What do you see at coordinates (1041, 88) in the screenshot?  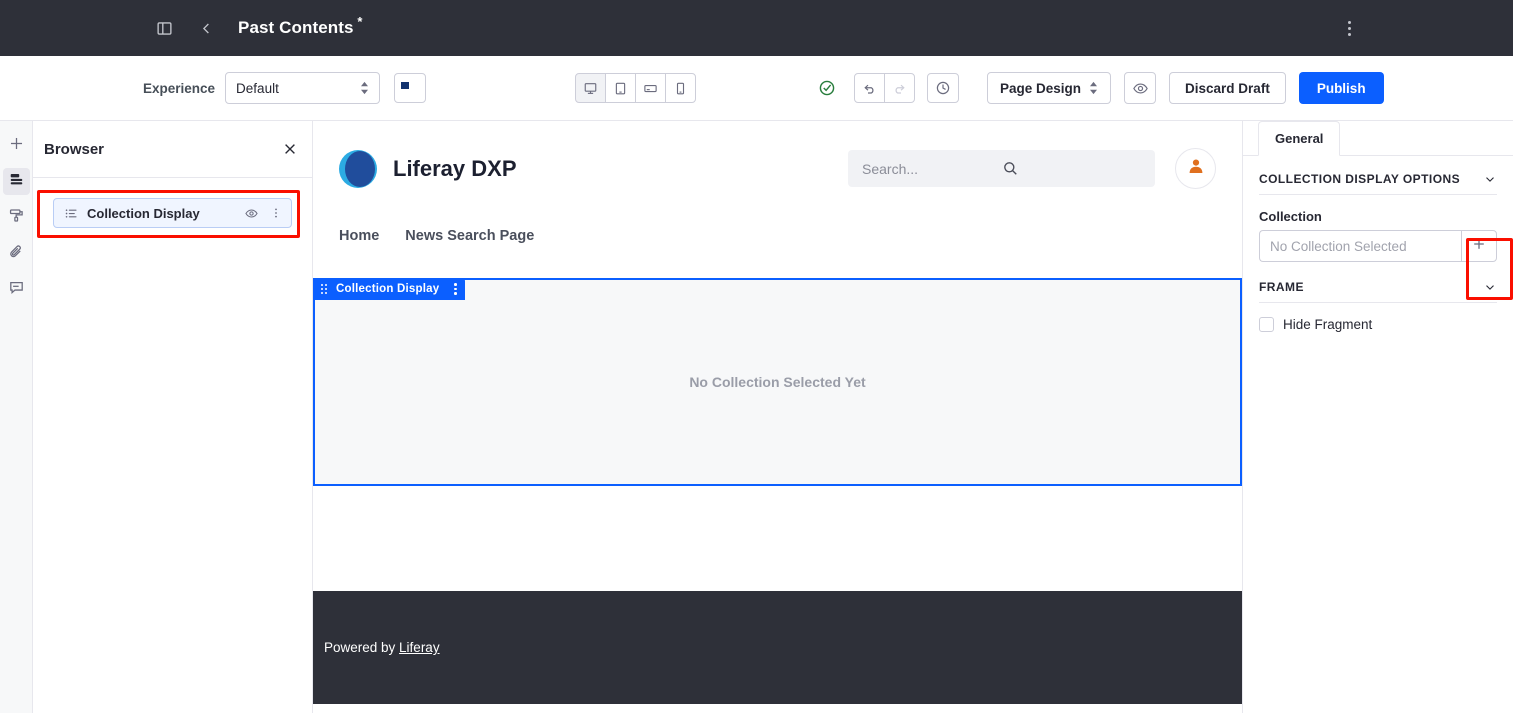 I see `page-design-label: Page Design` at bounding box center [1041, 88].